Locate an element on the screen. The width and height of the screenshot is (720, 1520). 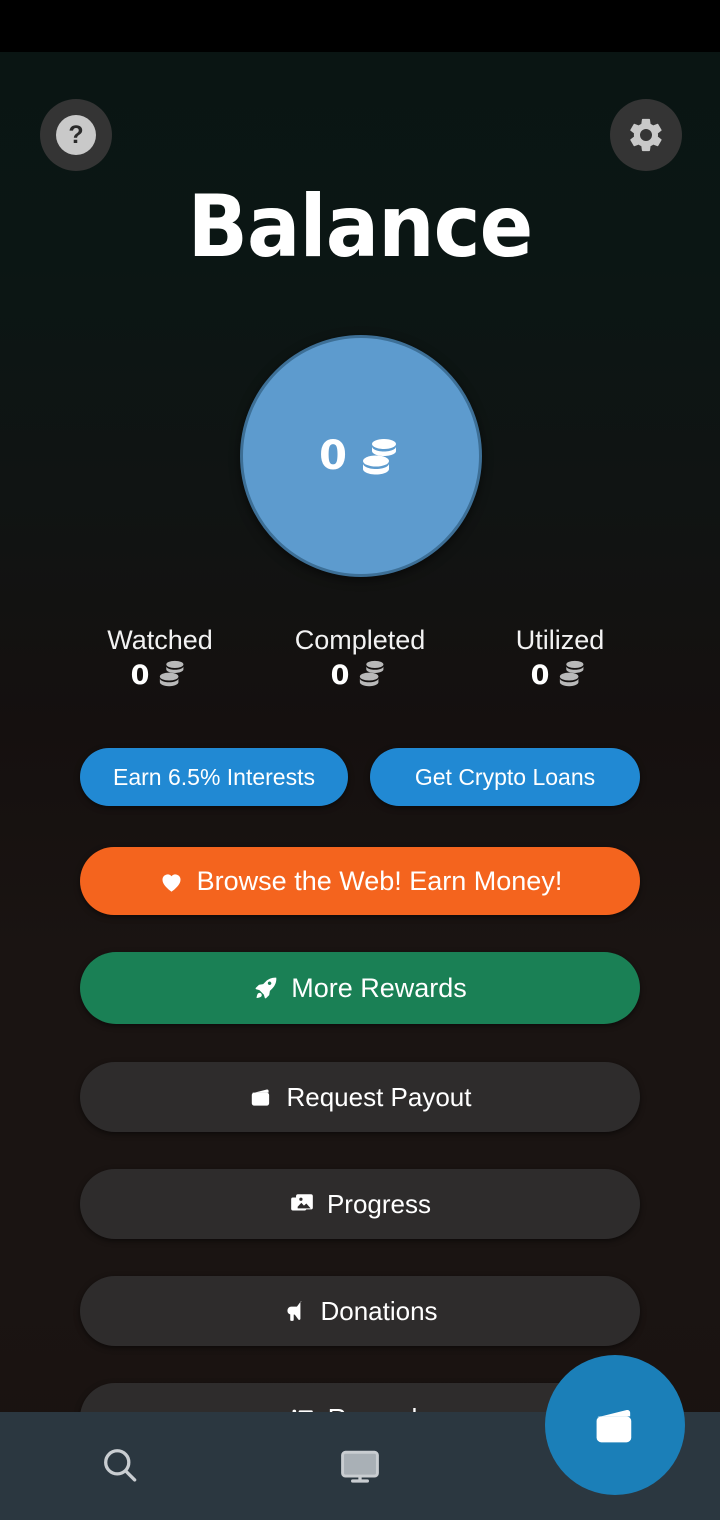
stat-label: Utilized is located at coordinates (560, 640).